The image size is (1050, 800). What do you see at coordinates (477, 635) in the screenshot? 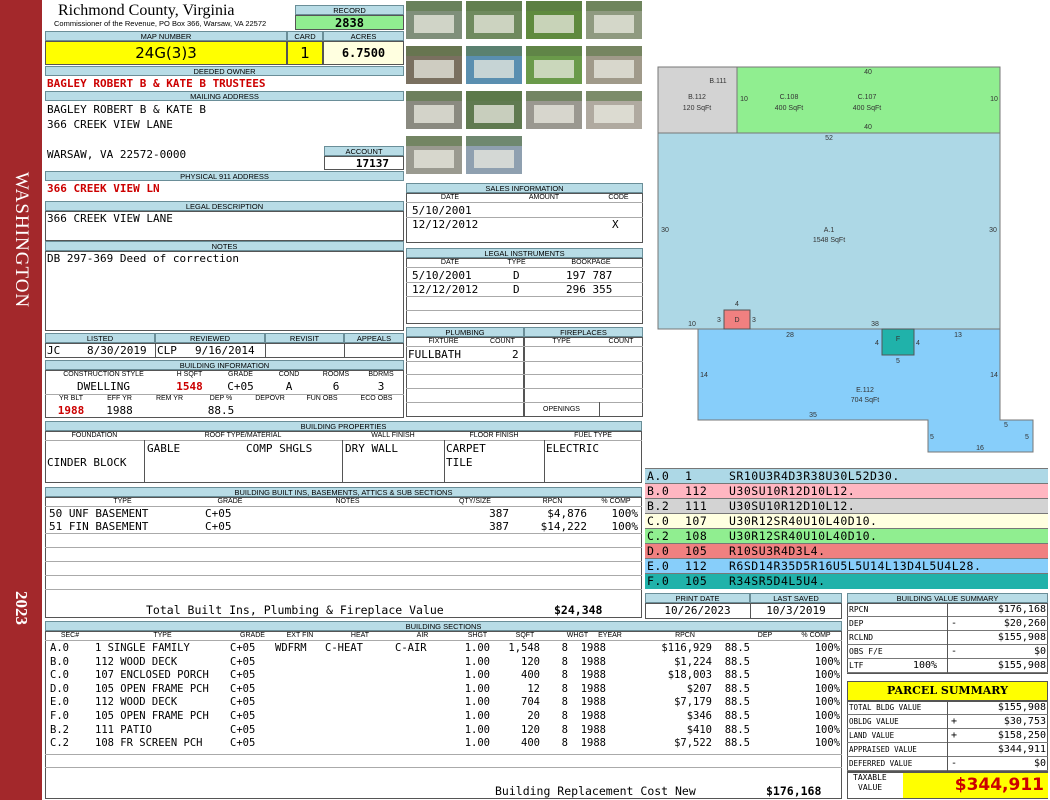
I see `section-col-header: SHGT` at bounding box center [477, 635].